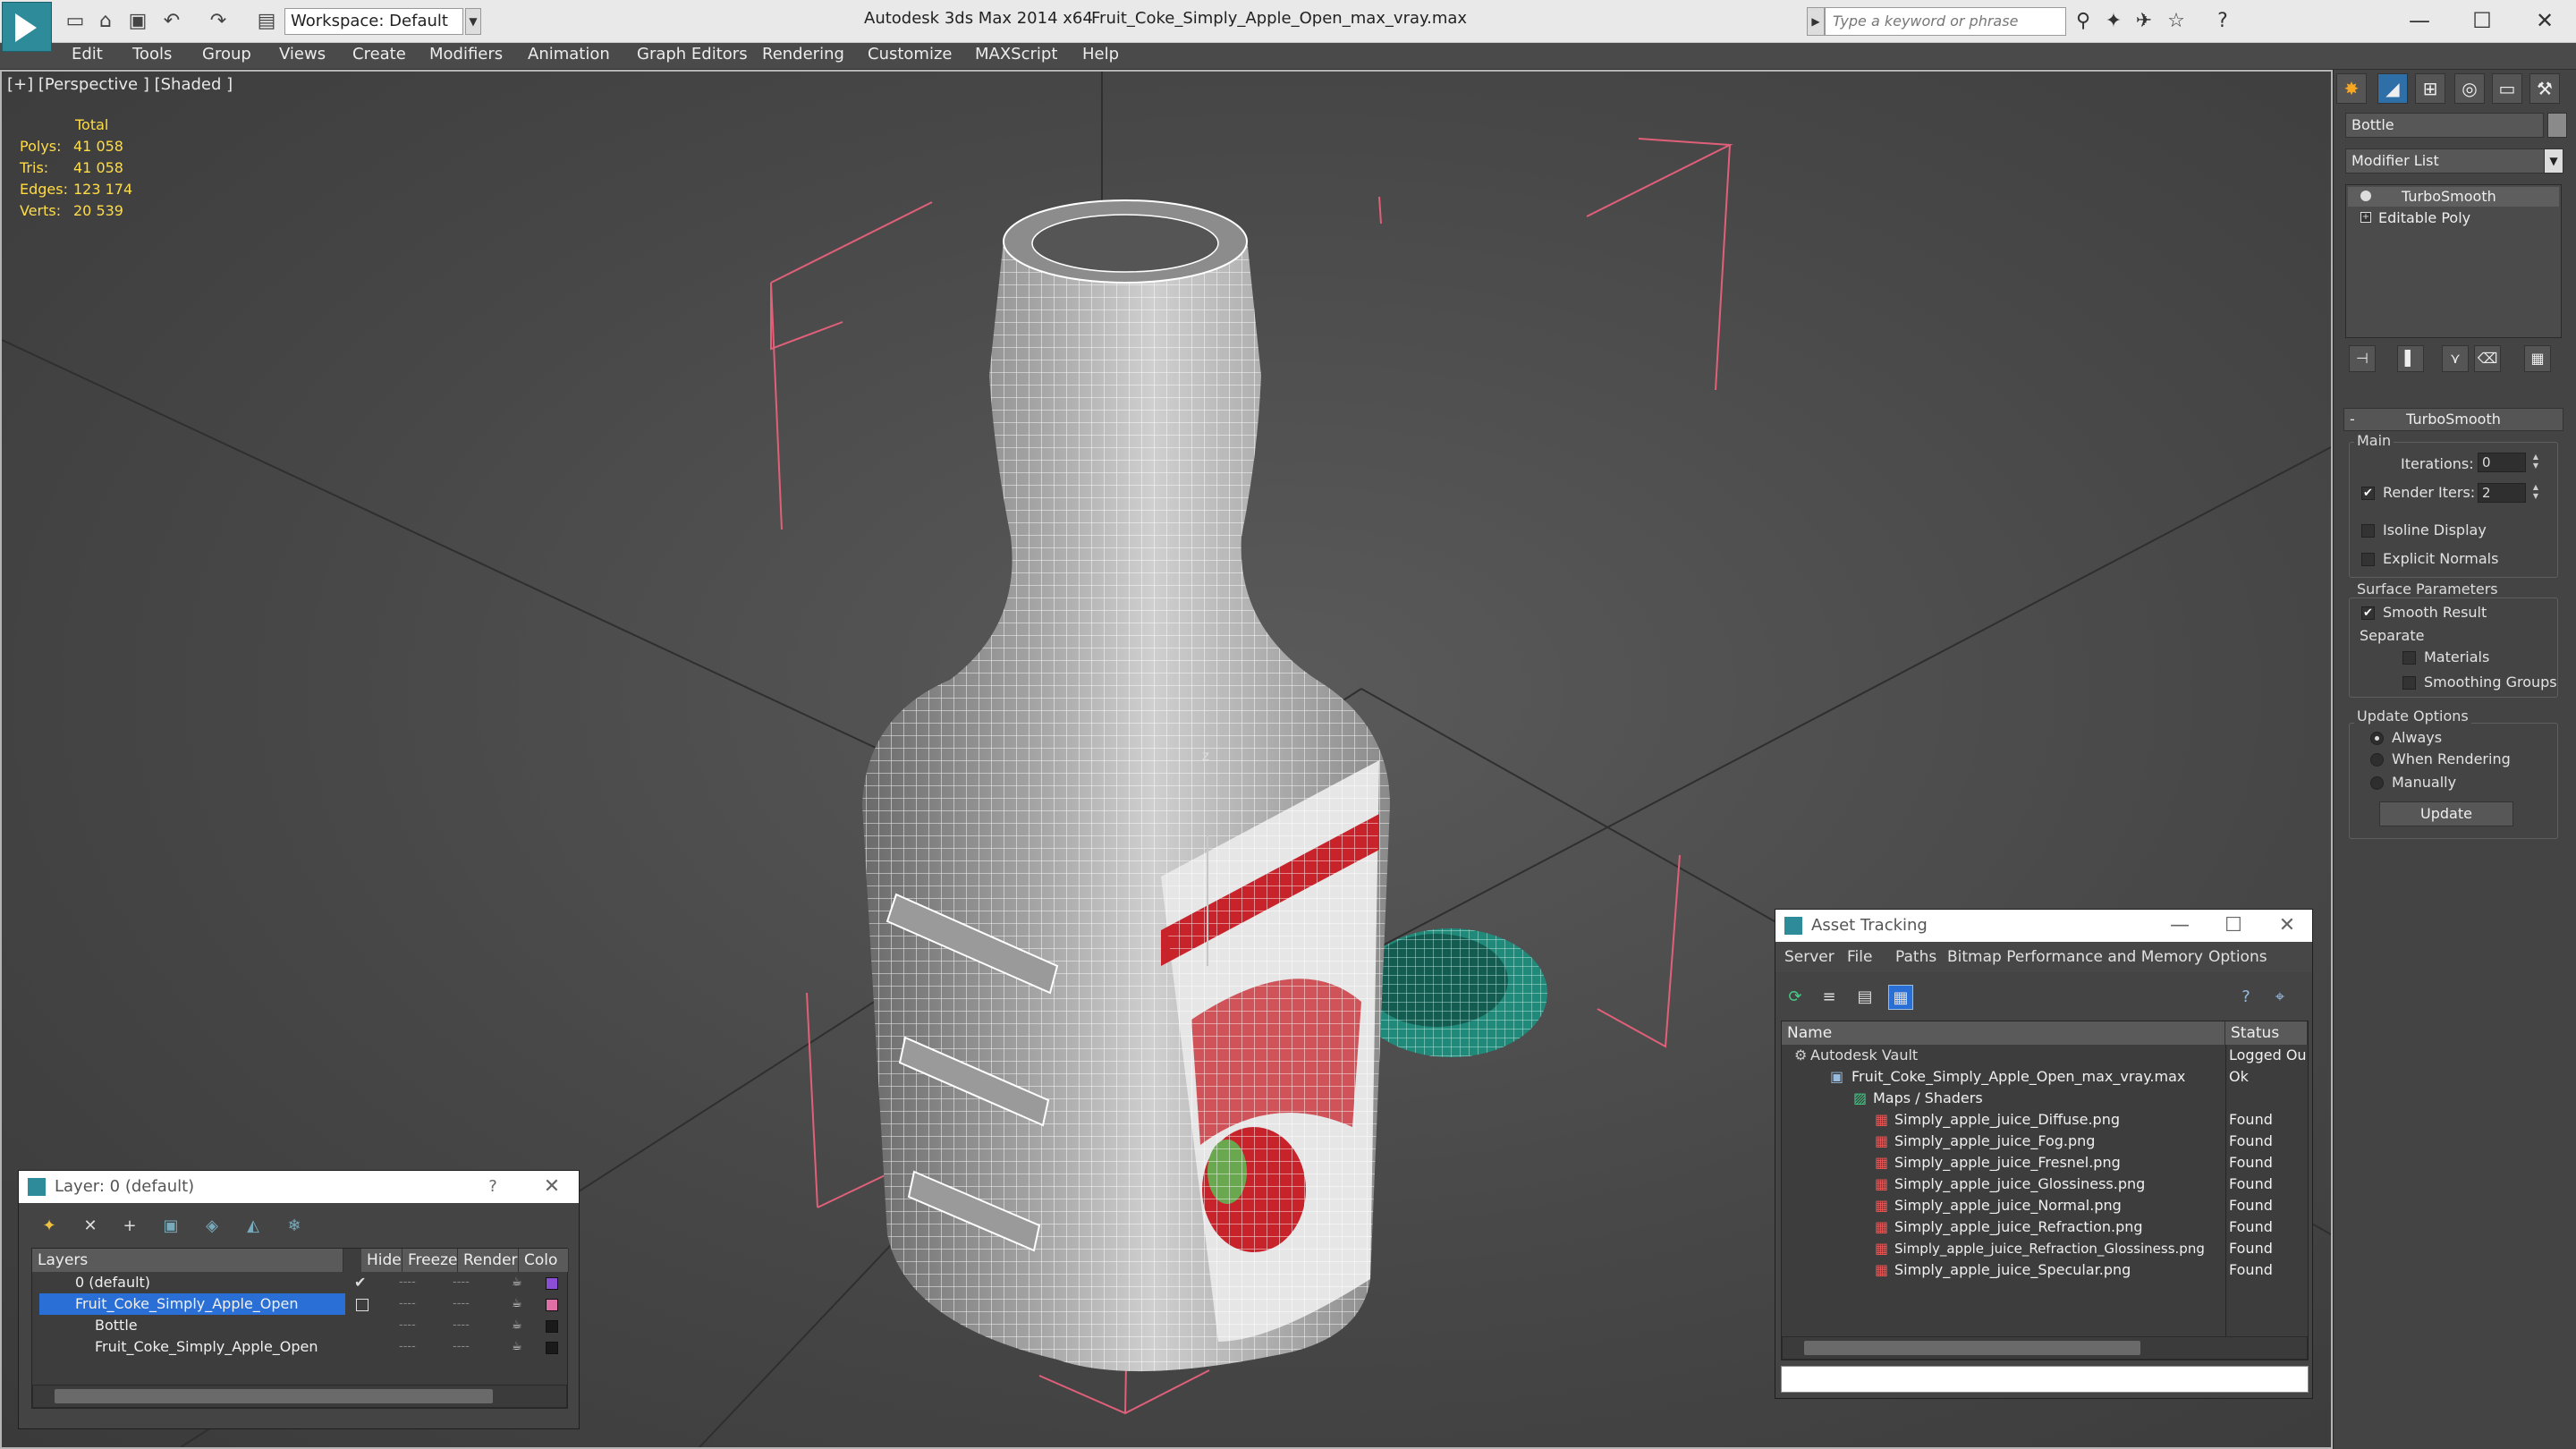 The image size is (2576, 1449). Describe the element at coordinates (2233, 926) in the screenshot. I see `asset-maximize-button: ☐` at that location.